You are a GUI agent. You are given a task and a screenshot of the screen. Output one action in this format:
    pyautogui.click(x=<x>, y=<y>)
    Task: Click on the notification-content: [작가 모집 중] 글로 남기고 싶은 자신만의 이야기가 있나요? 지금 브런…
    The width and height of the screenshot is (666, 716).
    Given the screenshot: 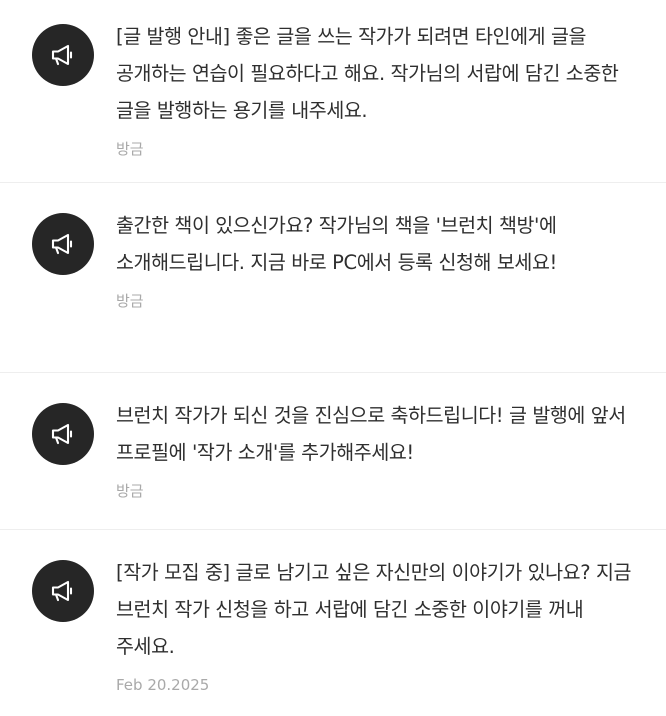 What is the action you would take?
    pyautogui.click(x=379, y=627)
    